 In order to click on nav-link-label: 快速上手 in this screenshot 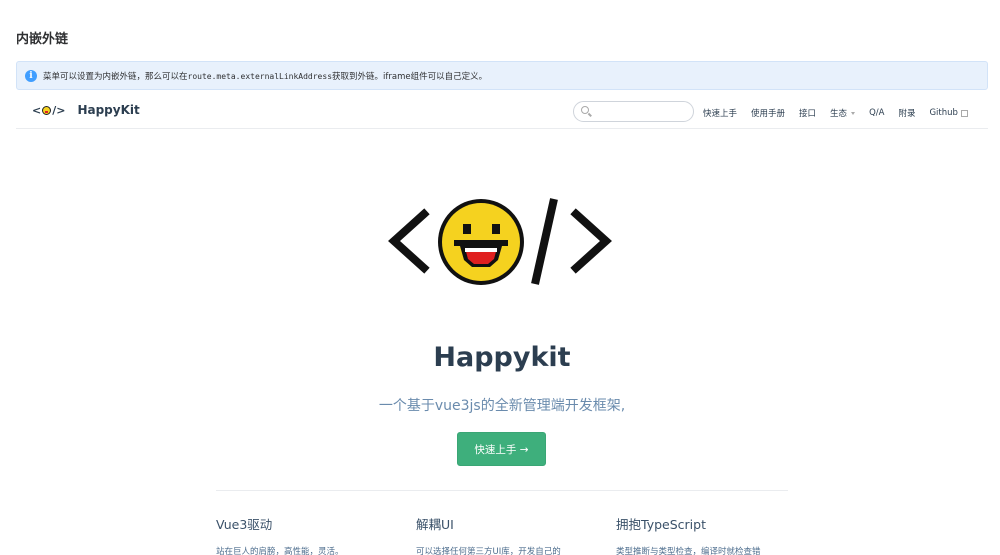, I will do `click(720, 114)`.